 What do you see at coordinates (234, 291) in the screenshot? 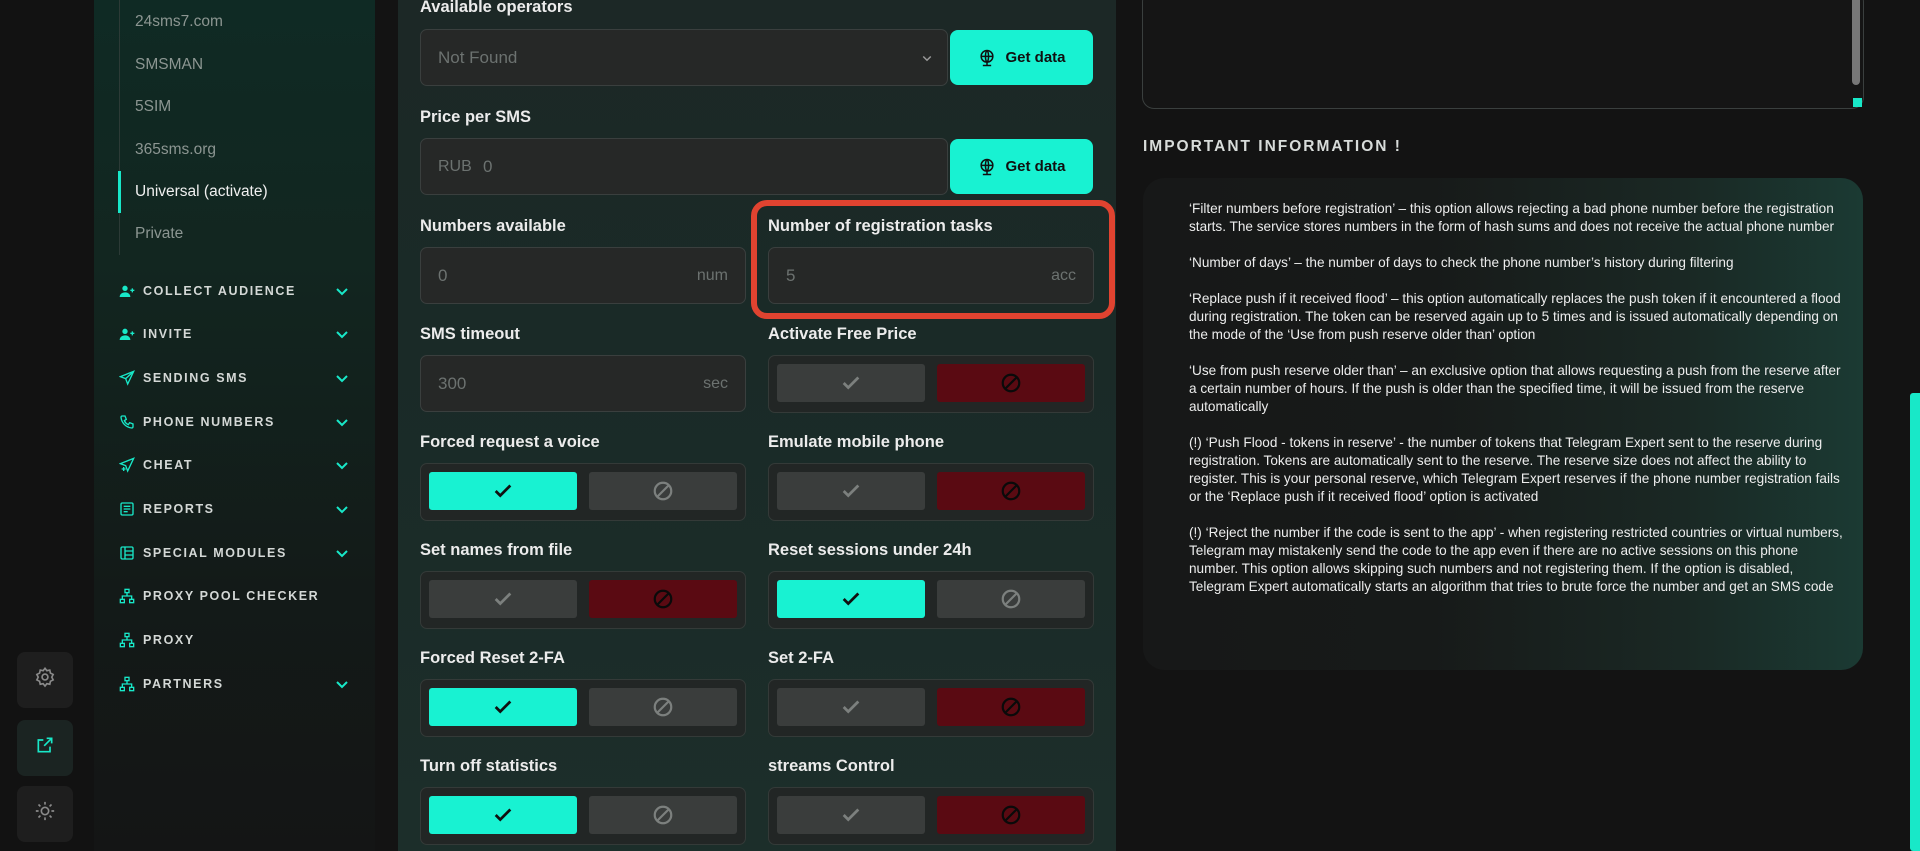
I see `nav-collect-audience: COLLECT AUDIENCE` at bounding box center [234, 291].